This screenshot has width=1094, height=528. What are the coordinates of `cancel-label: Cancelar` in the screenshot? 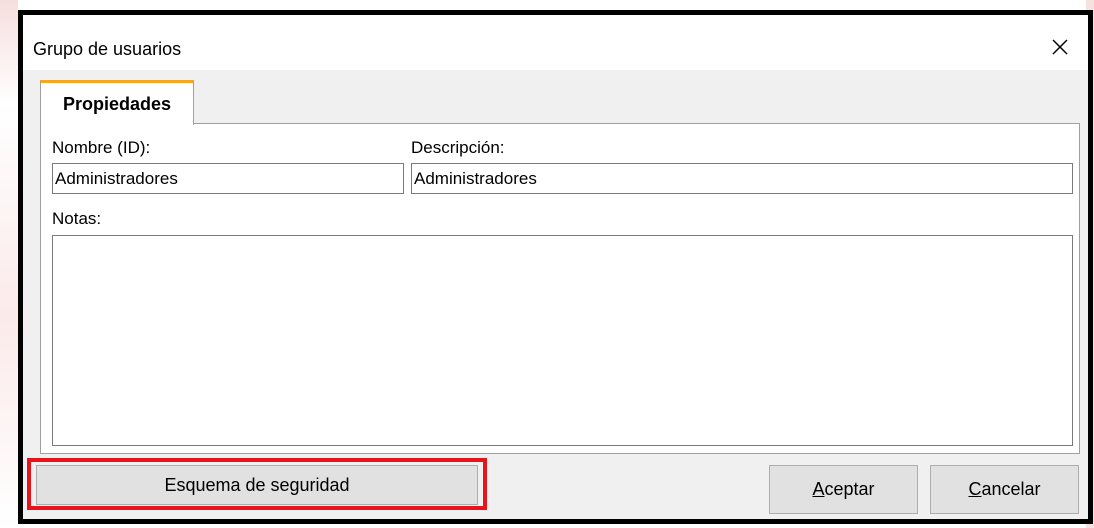 It's located at (1004, 489).